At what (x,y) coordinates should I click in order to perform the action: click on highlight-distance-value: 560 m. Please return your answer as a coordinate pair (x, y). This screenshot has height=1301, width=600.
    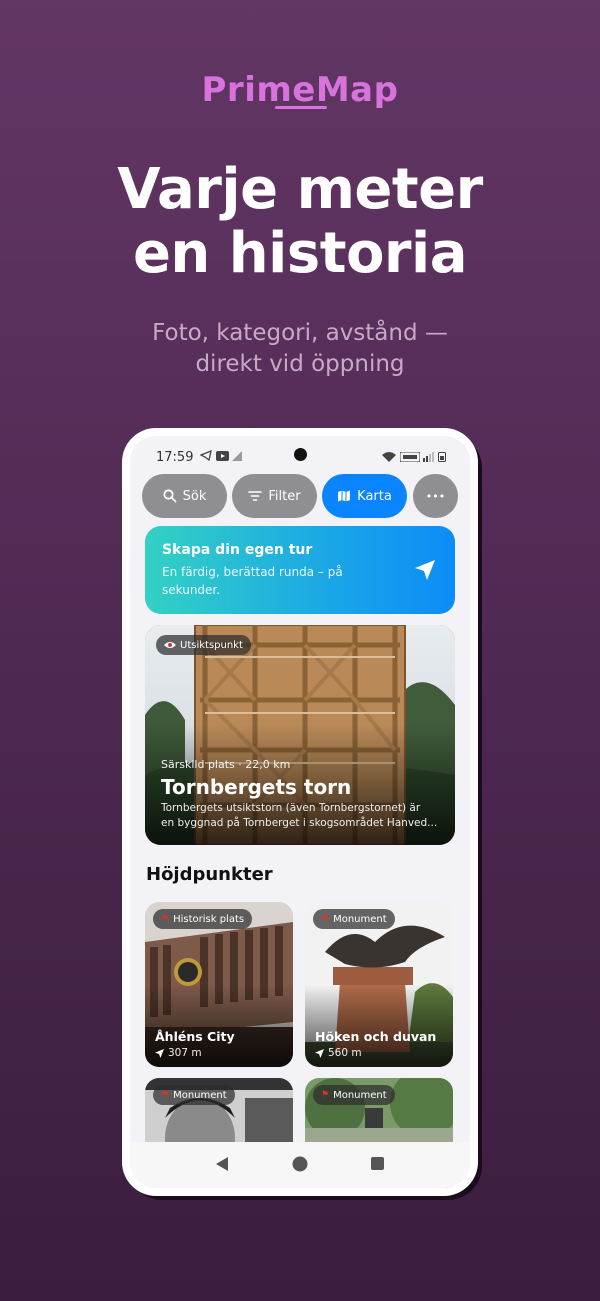
    Looking at the image, I should click on (345, 1053).